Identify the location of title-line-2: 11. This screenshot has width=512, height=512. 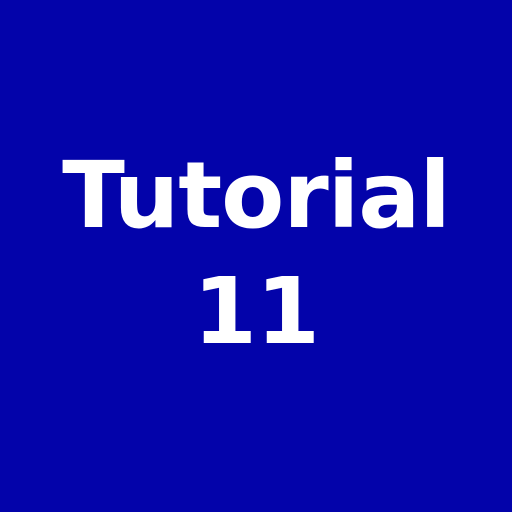
(256, 311).